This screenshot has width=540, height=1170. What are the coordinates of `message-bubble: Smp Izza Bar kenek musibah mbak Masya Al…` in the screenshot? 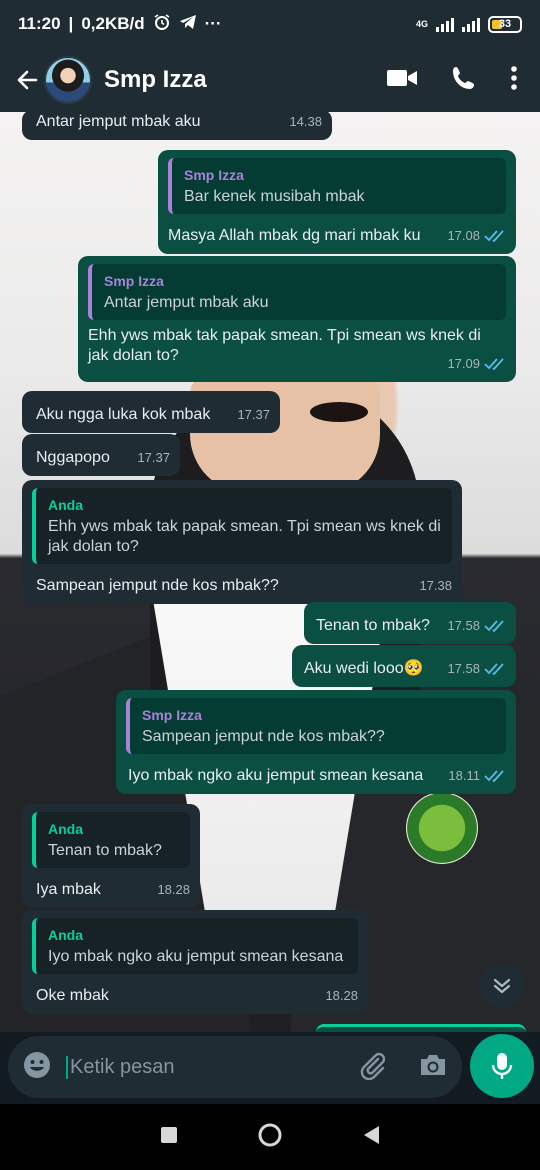 It's located at (337, 202).